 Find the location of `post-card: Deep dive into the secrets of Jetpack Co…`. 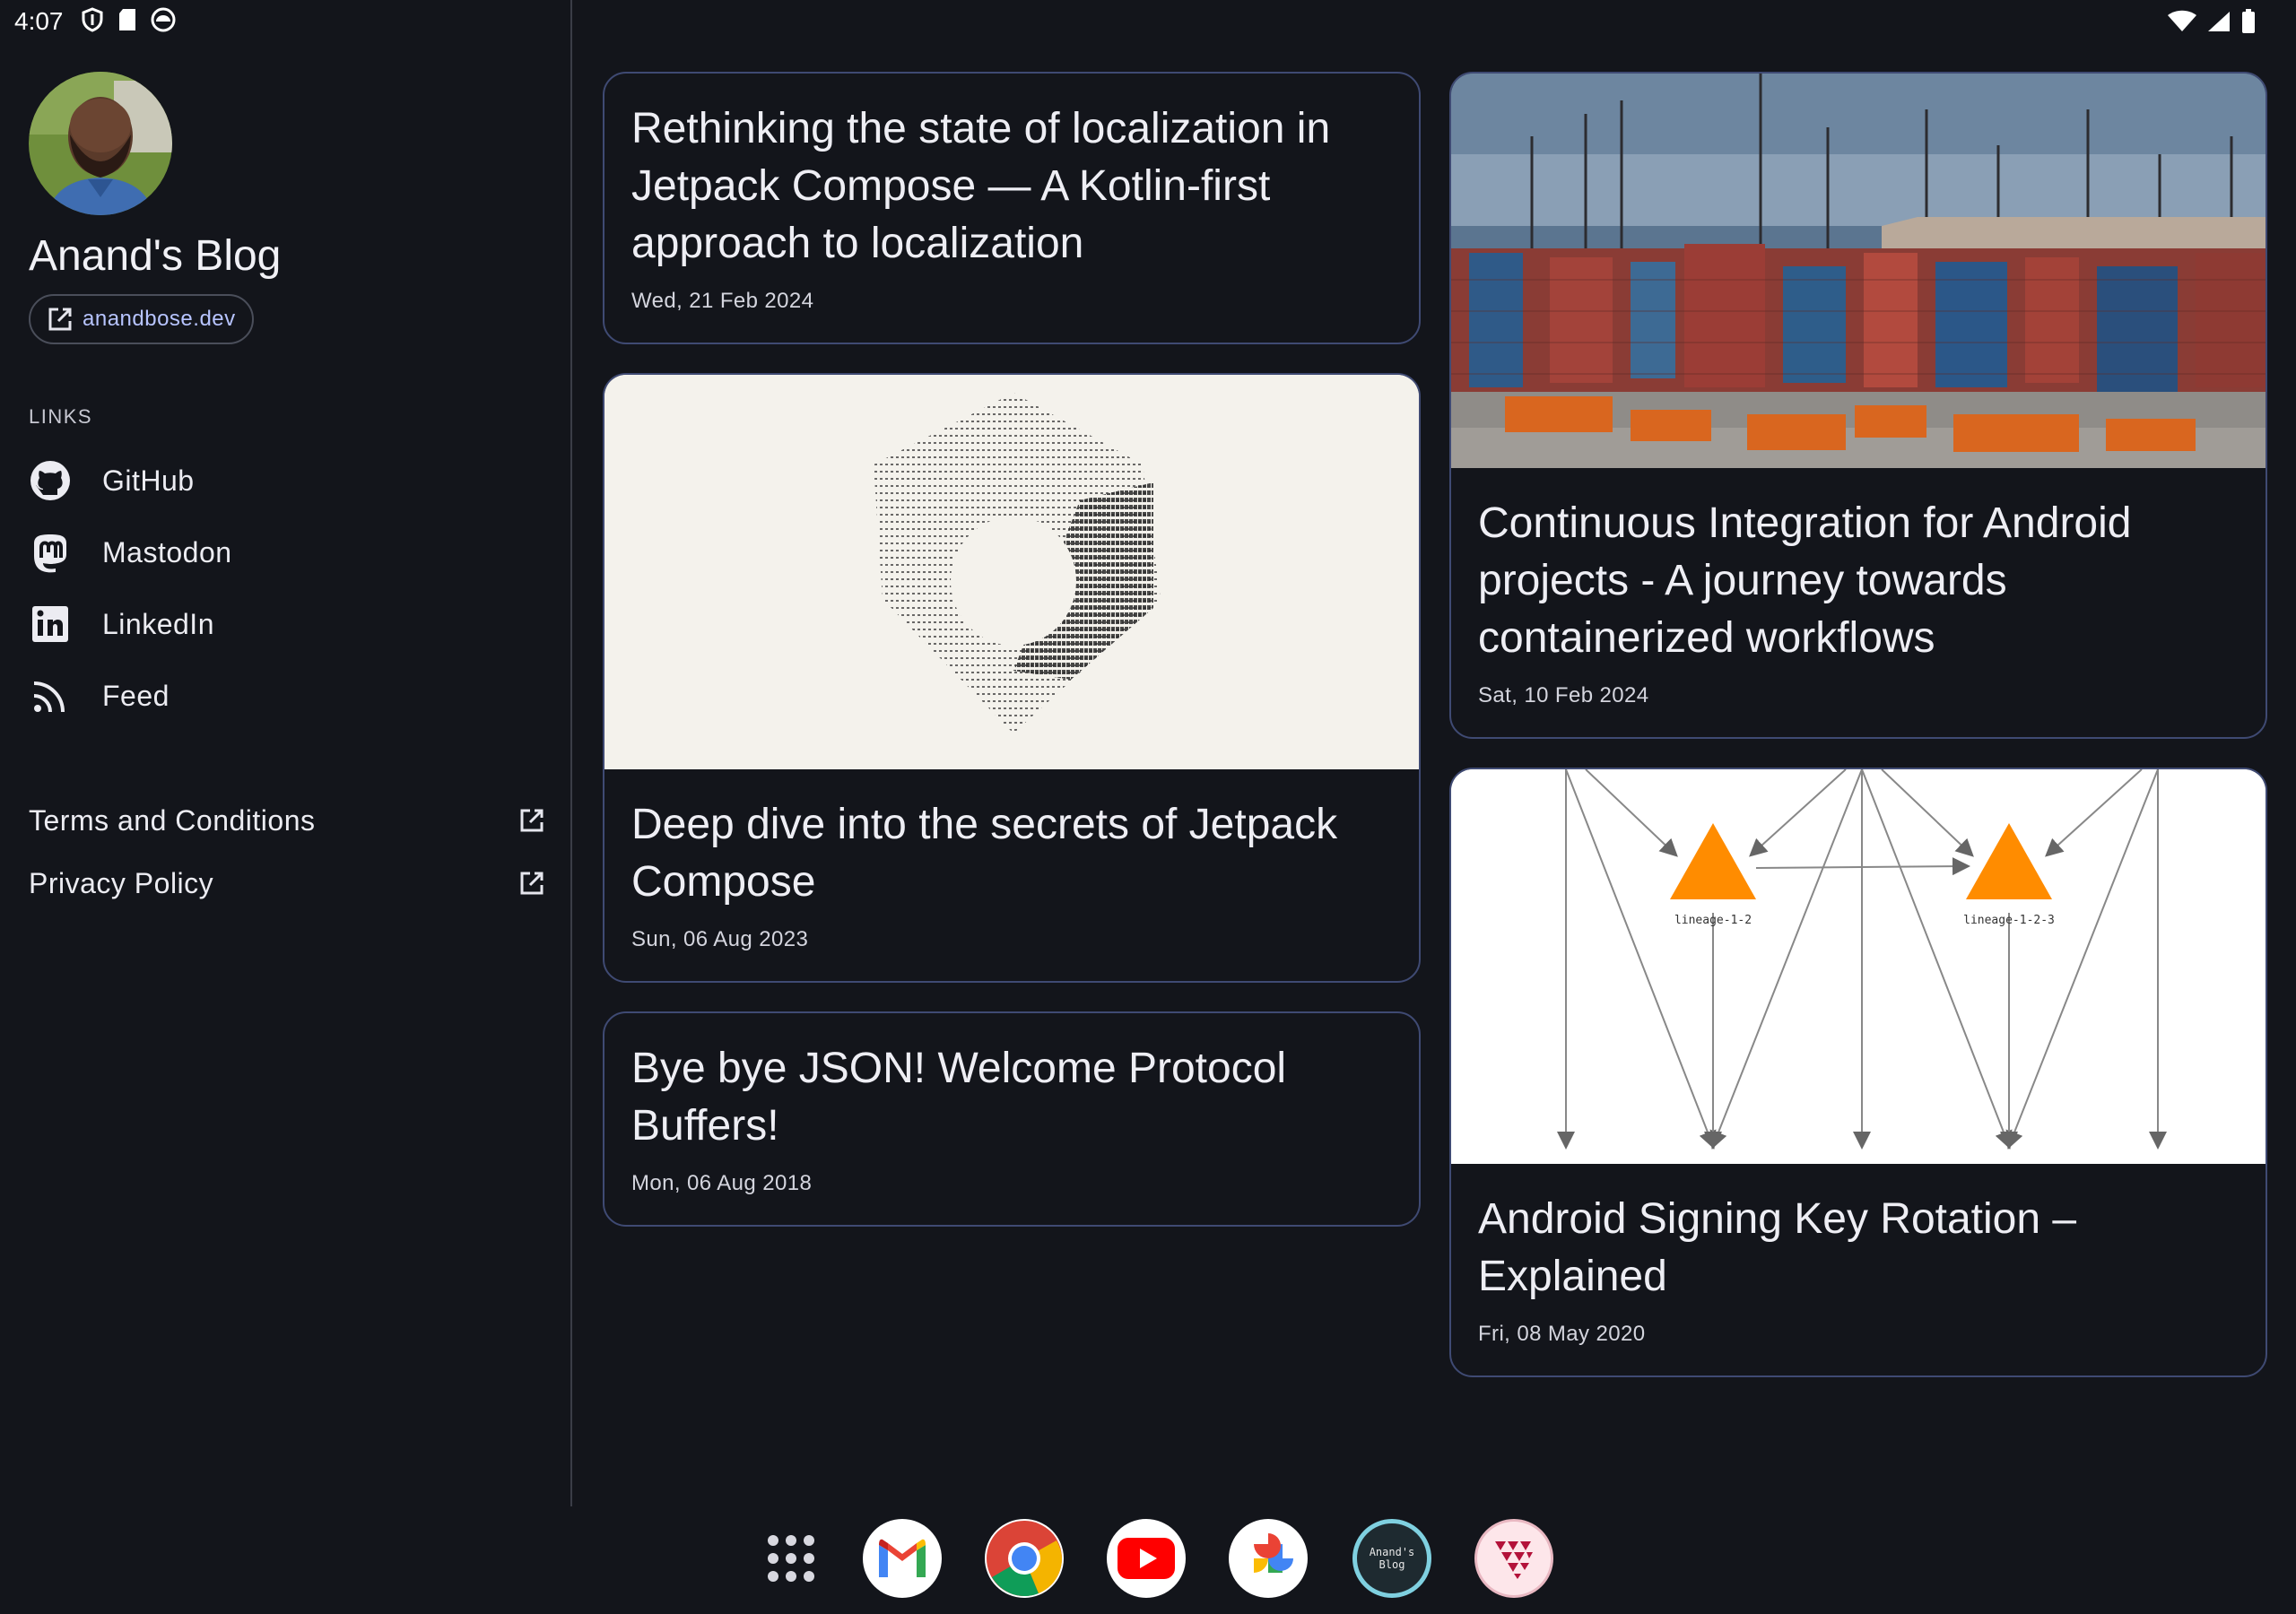

post-card: Deep dive into the secrets of Jetpack Co… is located at coordinates (1012, 678).